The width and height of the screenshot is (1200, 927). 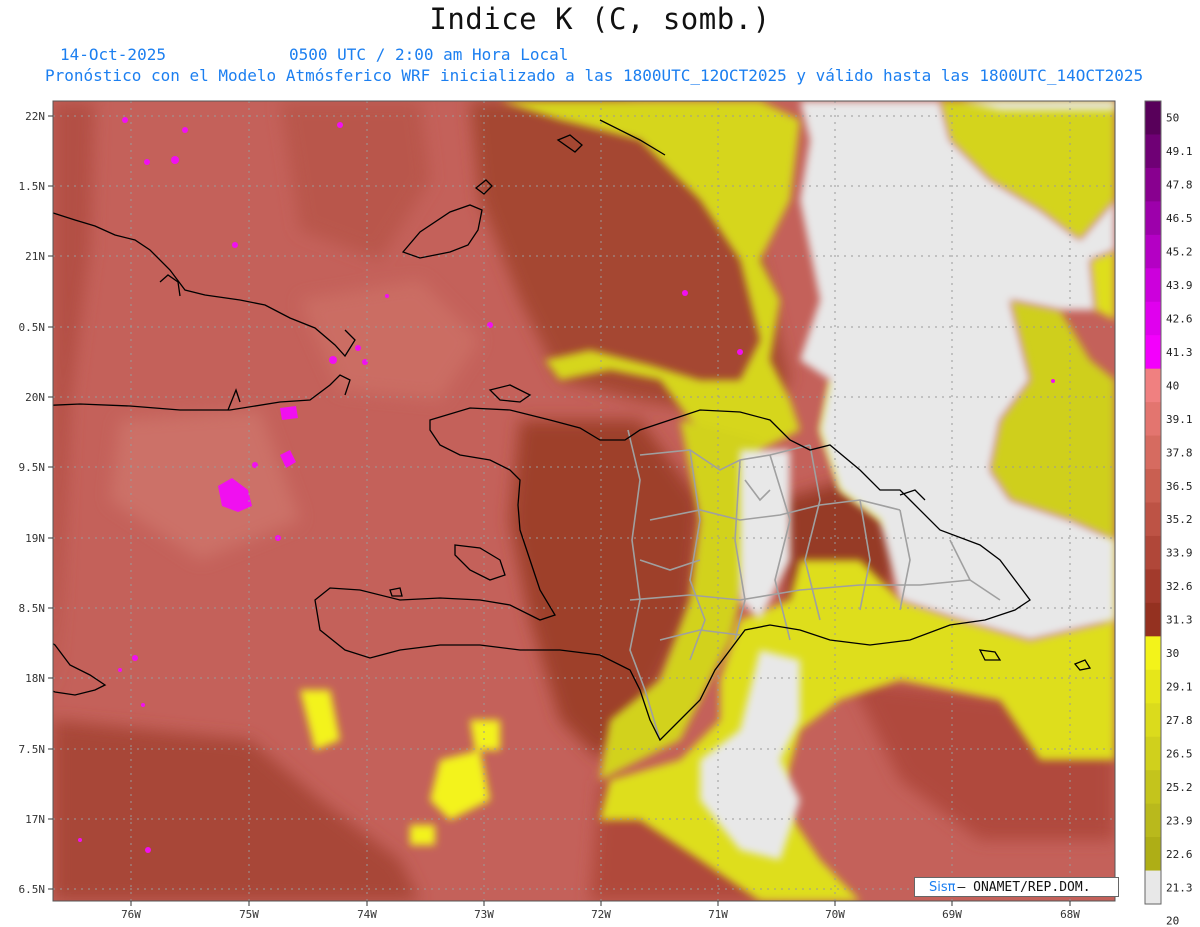 What do you see at coordinates (1179, 452) in the screenshot?
I see `colorbar-label: 37.8` at bounding box center [1179, 452].